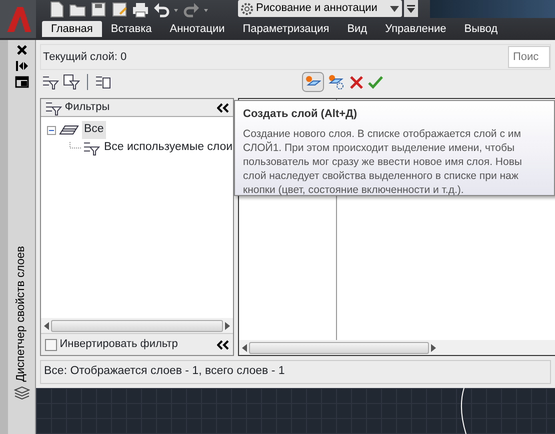 The height and width of the screenshot is (434, 555). I want to click on properties-icon, so click(21, 82).